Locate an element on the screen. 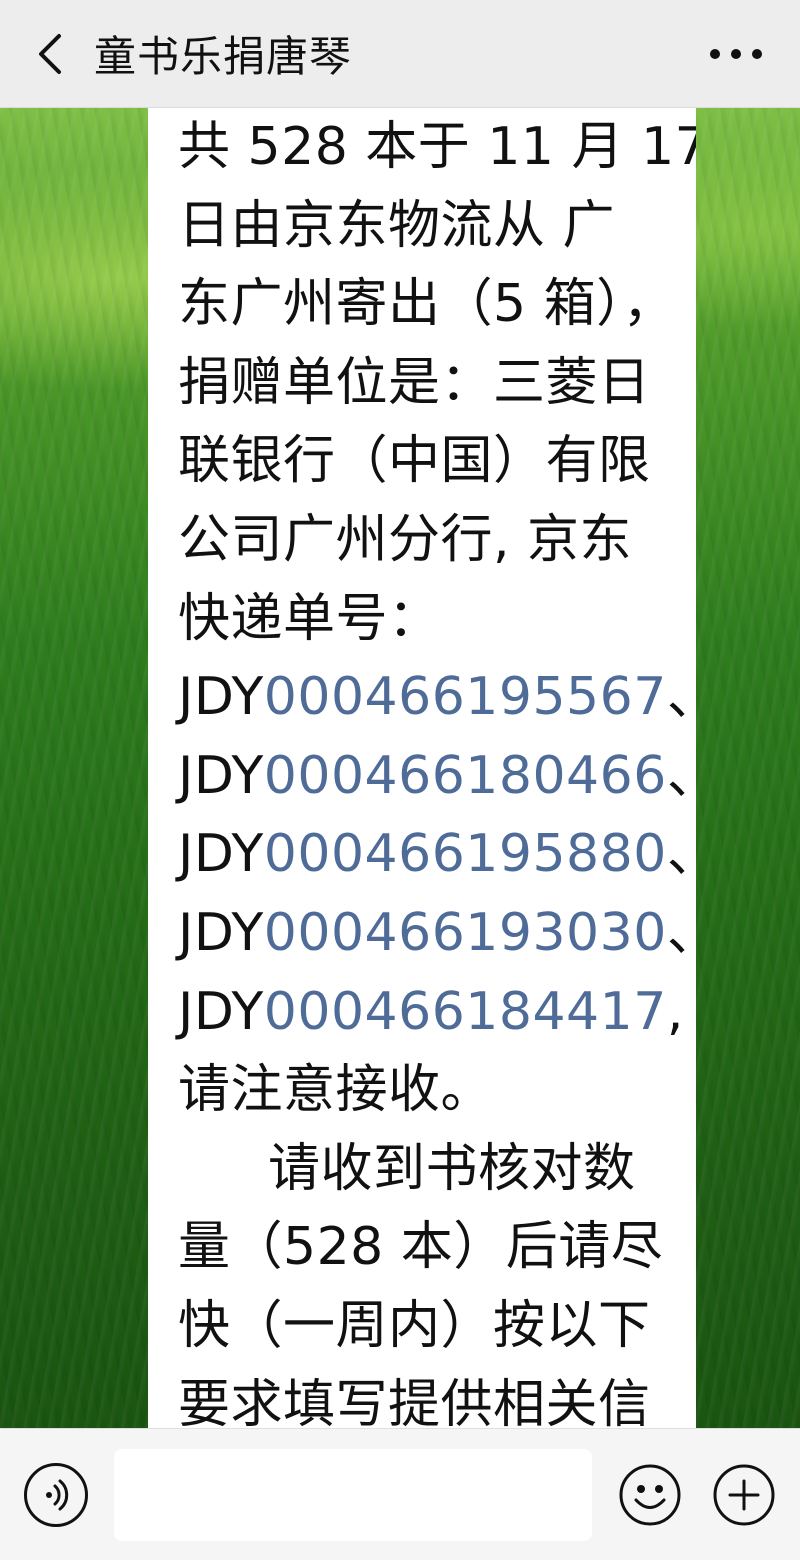  text-line: 日由京东物流从 广 is located at coordinates (397, 225).